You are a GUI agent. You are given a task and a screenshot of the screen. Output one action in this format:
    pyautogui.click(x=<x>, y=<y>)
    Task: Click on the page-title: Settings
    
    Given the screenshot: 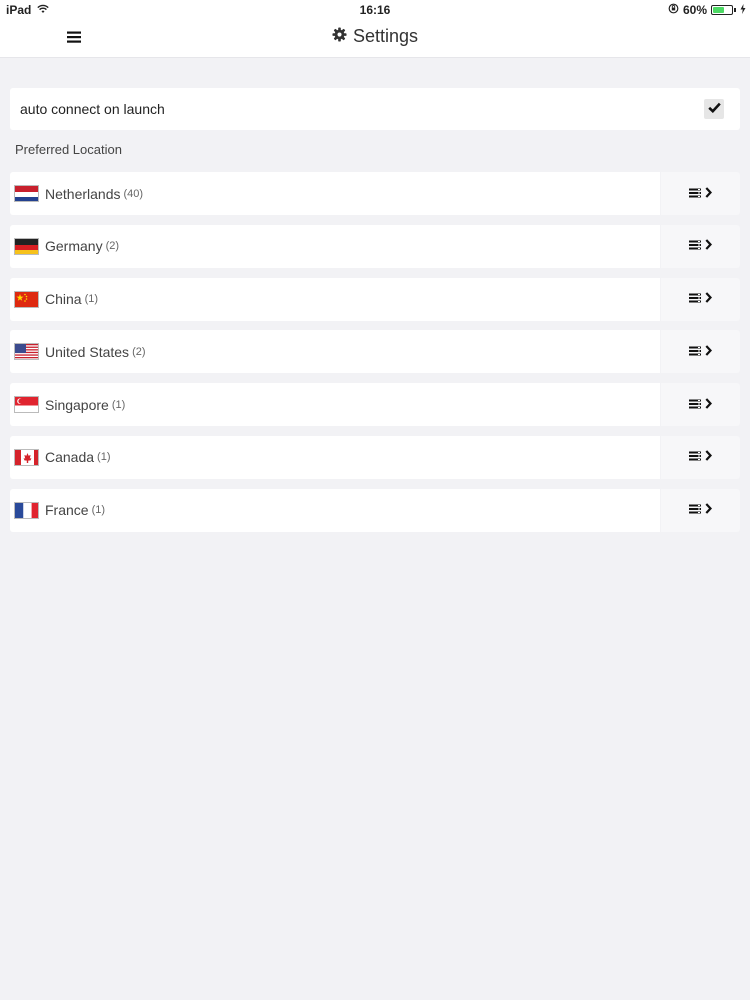 What is the action you would take?
    pyautogui.click(x=375, y=36)
    